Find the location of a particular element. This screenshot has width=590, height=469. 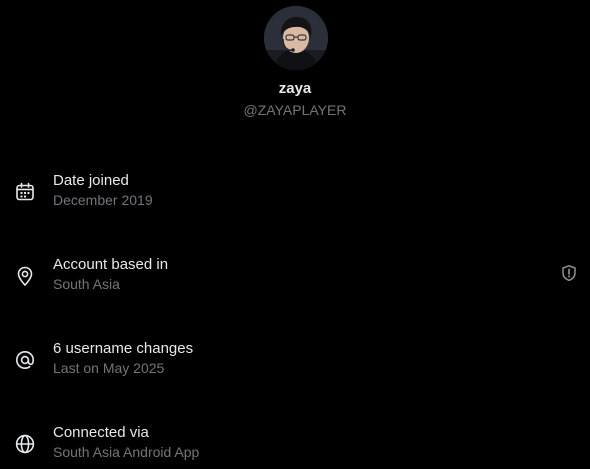

globe-icon is located at coordinates (25, 444).